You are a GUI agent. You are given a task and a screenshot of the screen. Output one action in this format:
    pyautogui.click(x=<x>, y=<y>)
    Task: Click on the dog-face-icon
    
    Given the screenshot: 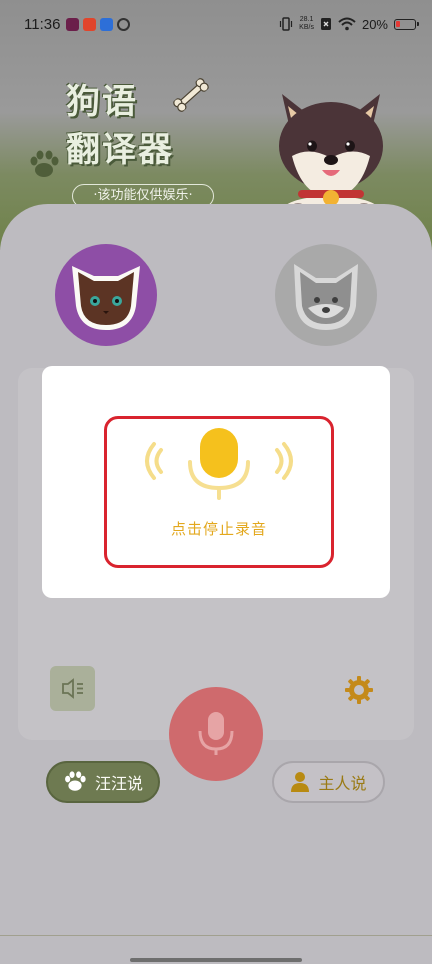 What is the action you would take?
    pyautogui.click(x=326, y=297)
    